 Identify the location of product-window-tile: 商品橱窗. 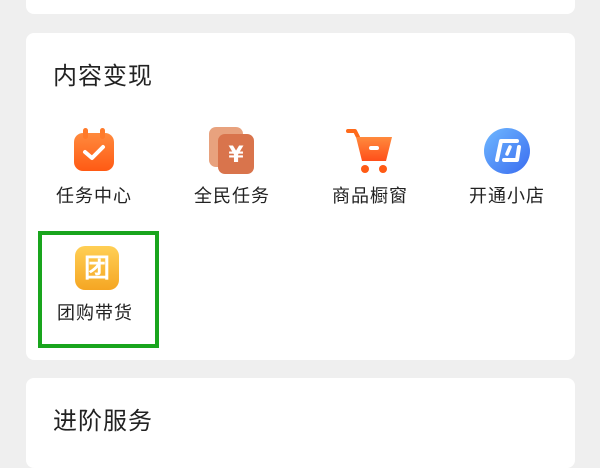
(370, 182).